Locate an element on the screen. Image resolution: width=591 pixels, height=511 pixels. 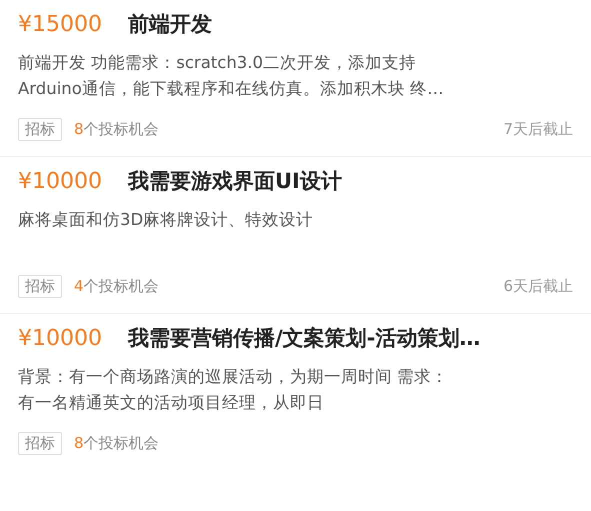
bid-count: 4个投标机会 is located at coordinates (116, 286).